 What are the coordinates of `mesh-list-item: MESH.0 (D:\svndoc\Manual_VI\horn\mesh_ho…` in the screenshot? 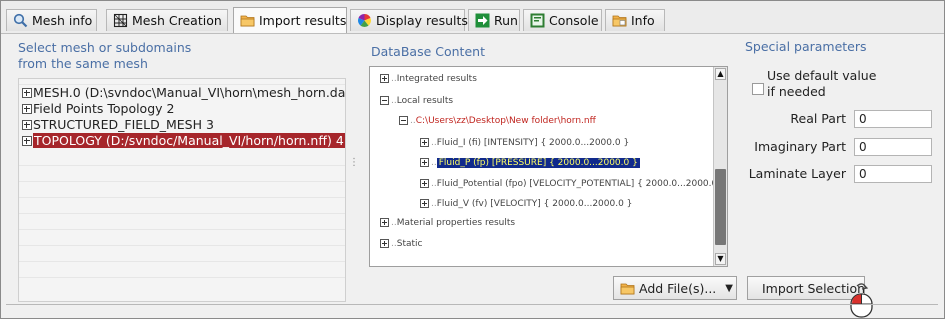 It's located at (182, 93).